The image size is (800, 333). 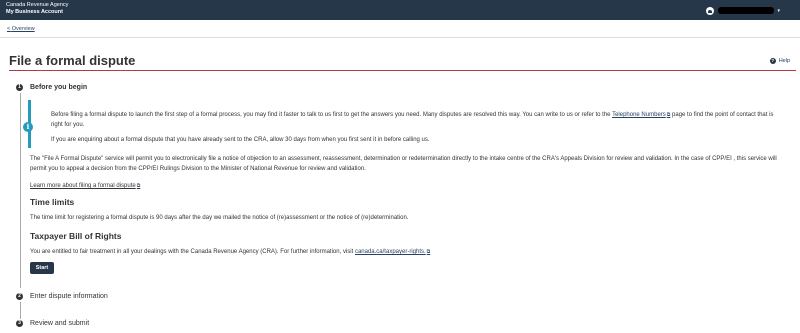 What do you see at coordinates (42, 268) in the screenshot?
I see `start-button: Start` at bounding box center [42, 268].